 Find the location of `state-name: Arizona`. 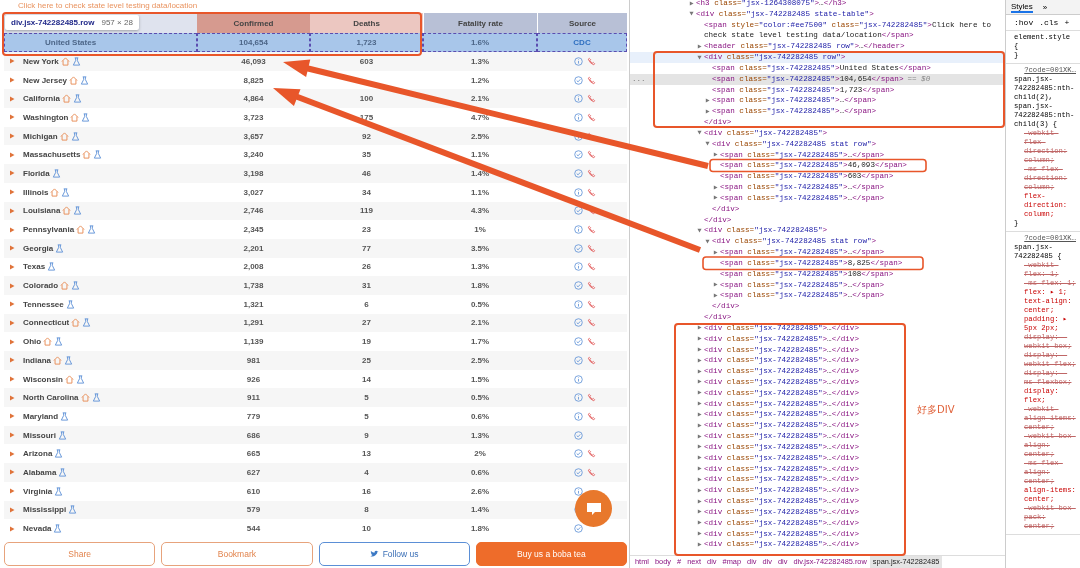

state-name: Arizona is located at coordinates (38, 454).